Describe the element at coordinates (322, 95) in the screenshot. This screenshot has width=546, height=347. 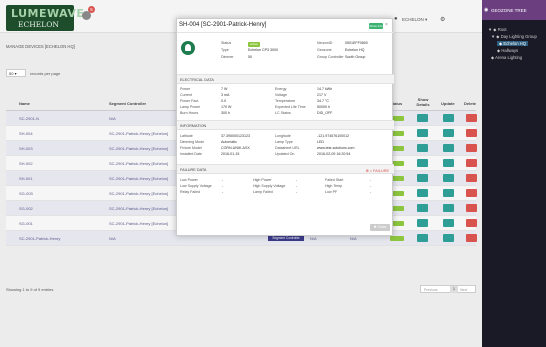
I see `field-value: 217 V` at that location.